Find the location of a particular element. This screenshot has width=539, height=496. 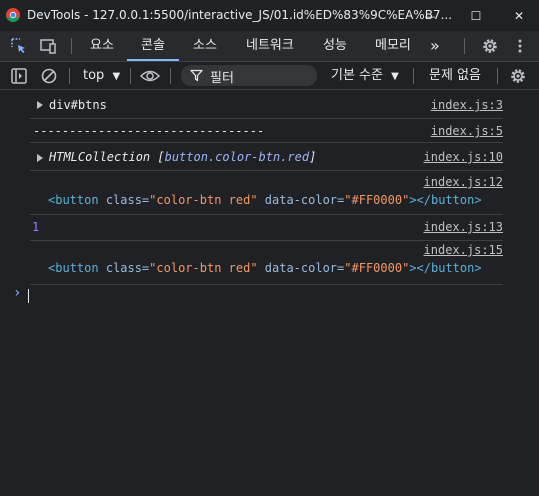

filter-input: 필터 is located at coordinates (249, 75).